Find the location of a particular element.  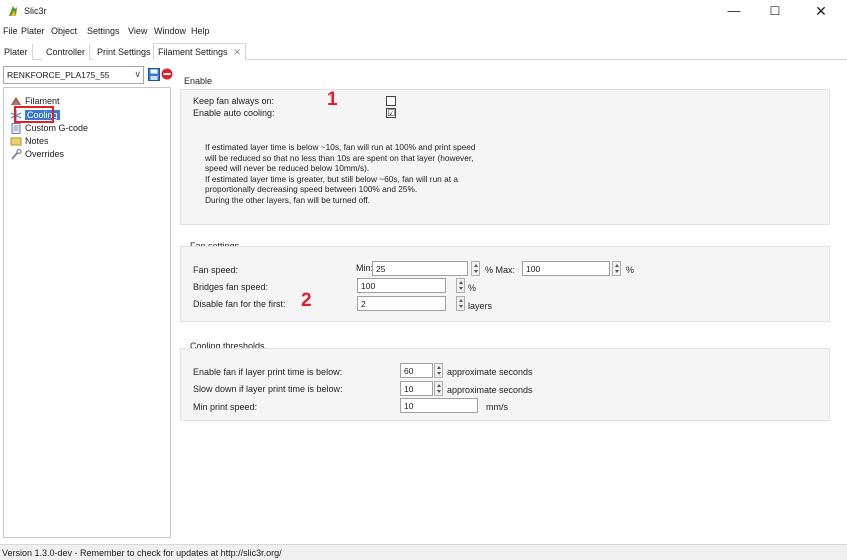

enable-below-label: Enable fan if layer print time is below: is located at coordinates (268, 372).